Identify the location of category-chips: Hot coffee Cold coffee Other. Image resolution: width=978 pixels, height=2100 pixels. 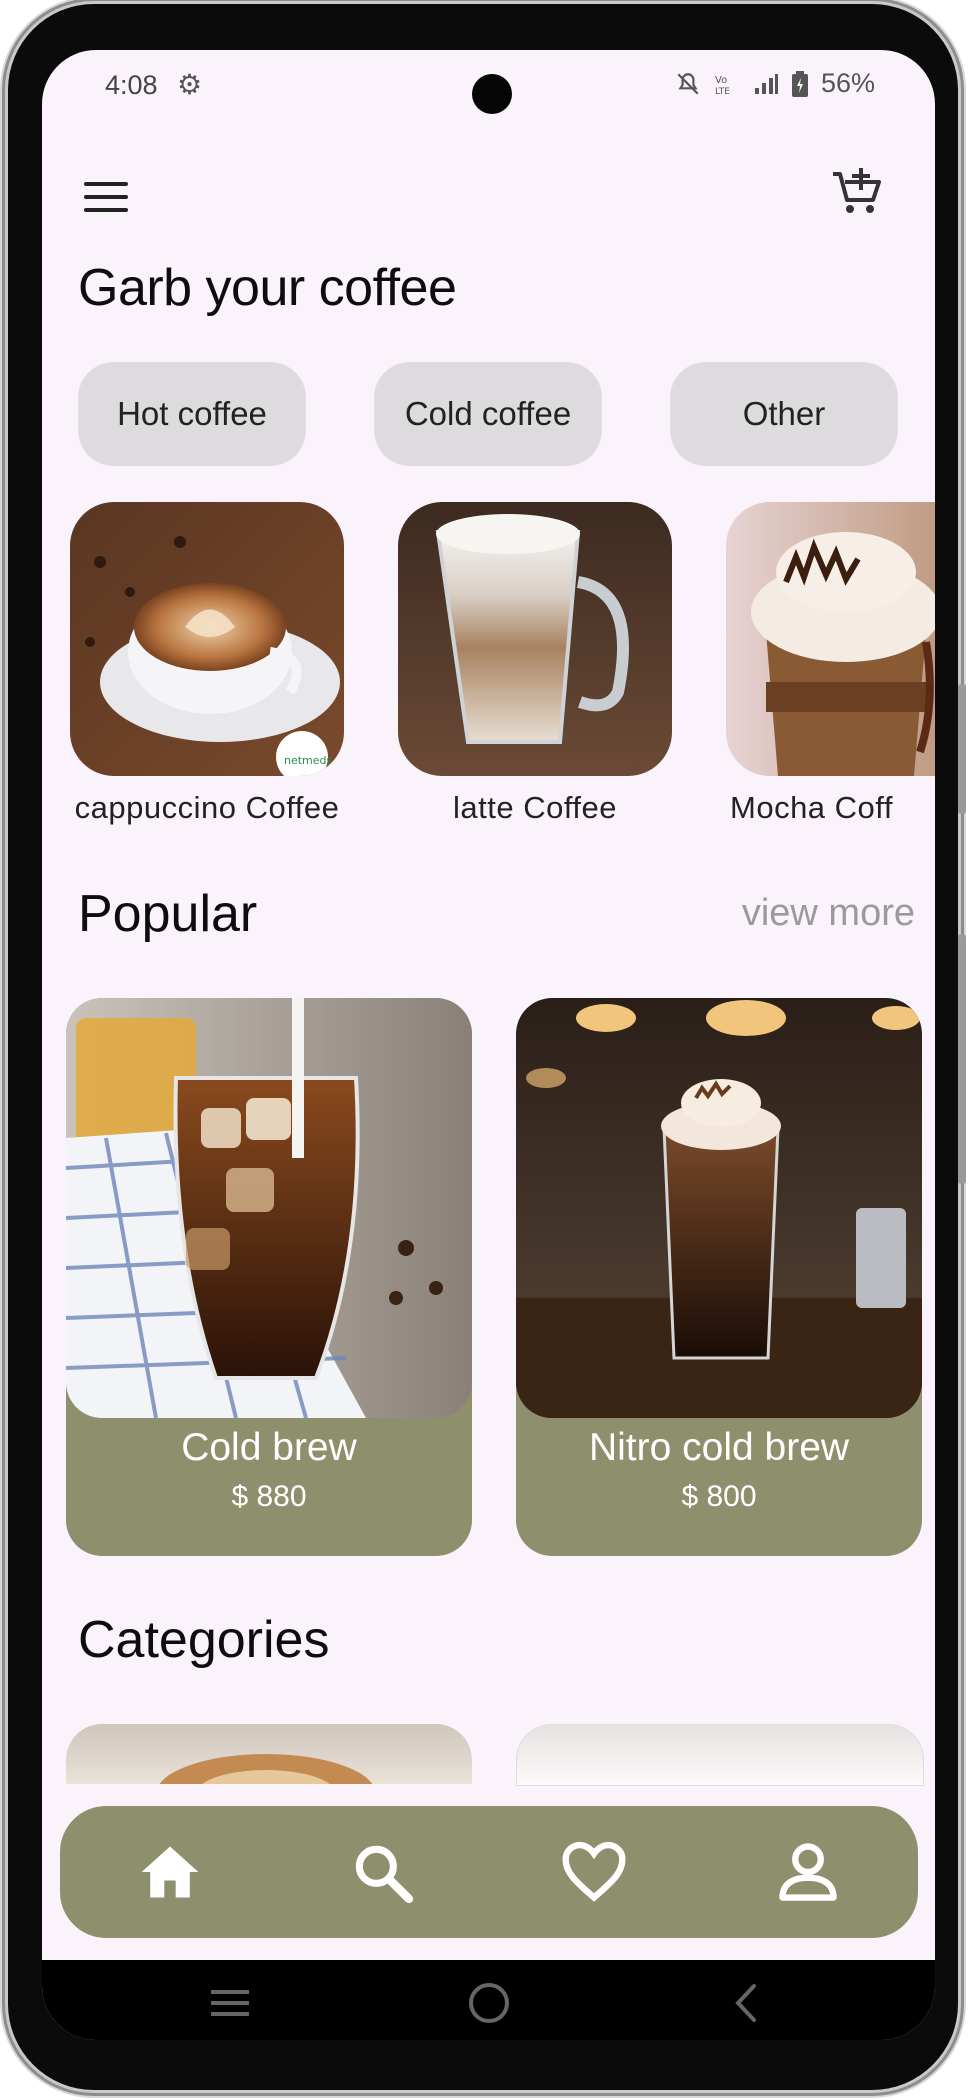
(488, 414).